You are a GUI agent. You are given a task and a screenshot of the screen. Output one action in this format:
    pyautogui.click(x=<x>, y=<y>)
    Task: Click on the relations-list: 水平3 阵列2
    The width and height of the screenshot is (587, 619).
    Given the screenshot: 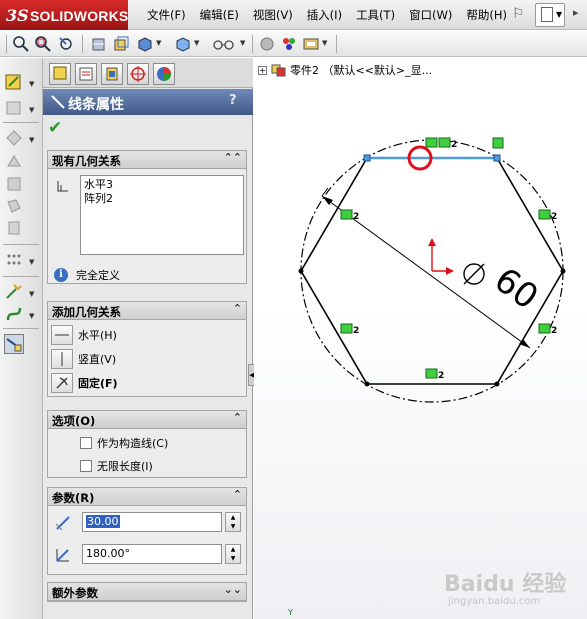 What is the action you would take?
    pyautogui.click(x=162, y=215)
    